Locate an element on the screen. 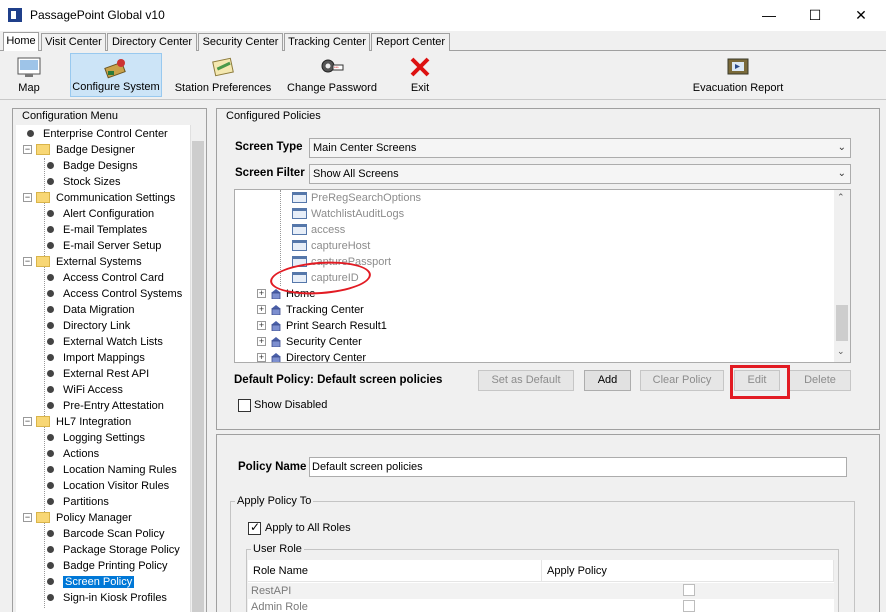 The width and height of the screenshot is (886, 612). config-menu-item: E-mail Templates is located at coordinates (97, 230).